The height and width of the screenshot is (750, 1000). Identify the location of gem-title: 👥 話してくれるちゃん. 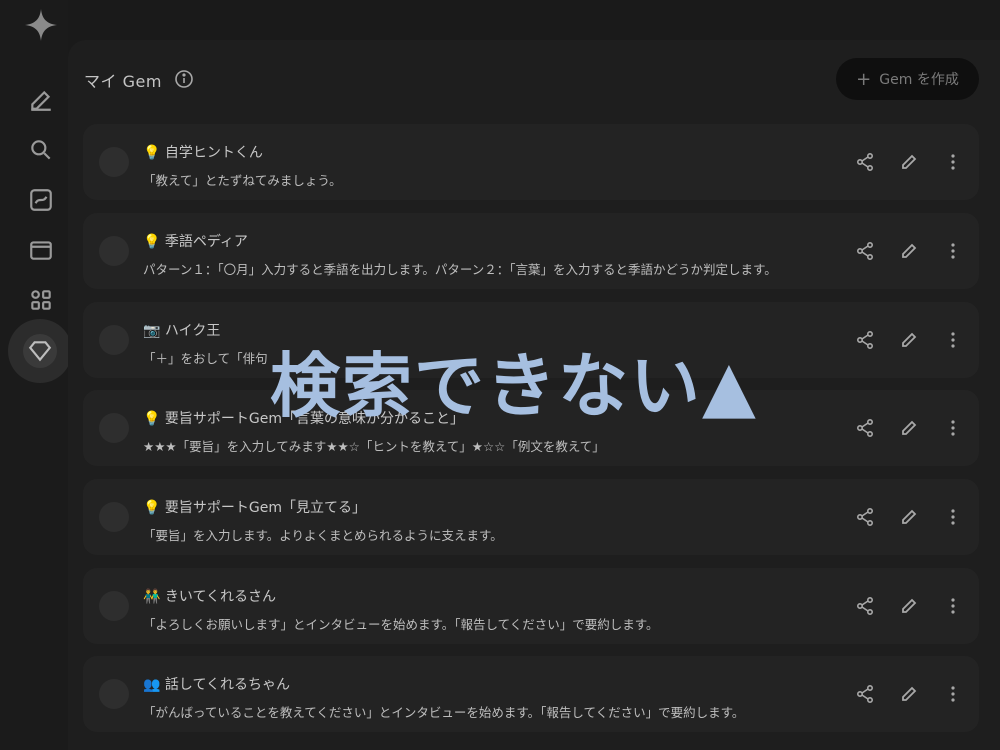
(217, 685).